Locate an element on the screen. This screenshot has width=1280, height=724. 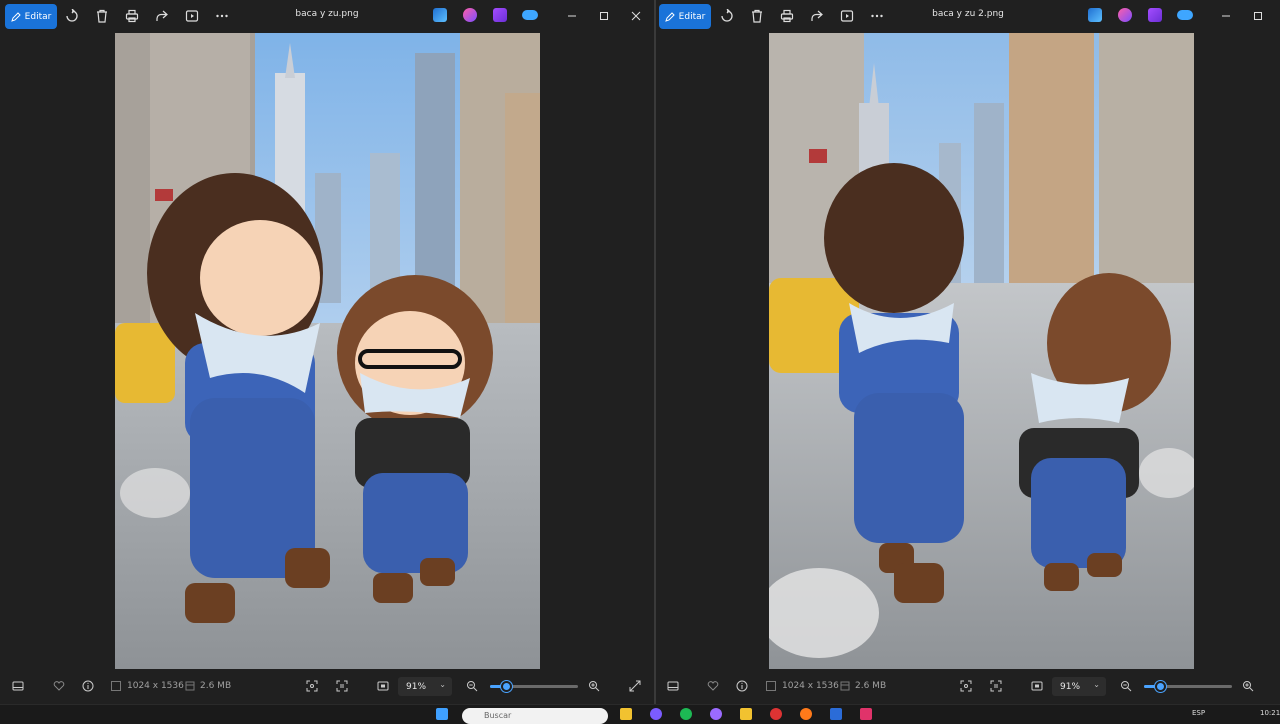
spotify-icon is located at coordinates (686, 714).